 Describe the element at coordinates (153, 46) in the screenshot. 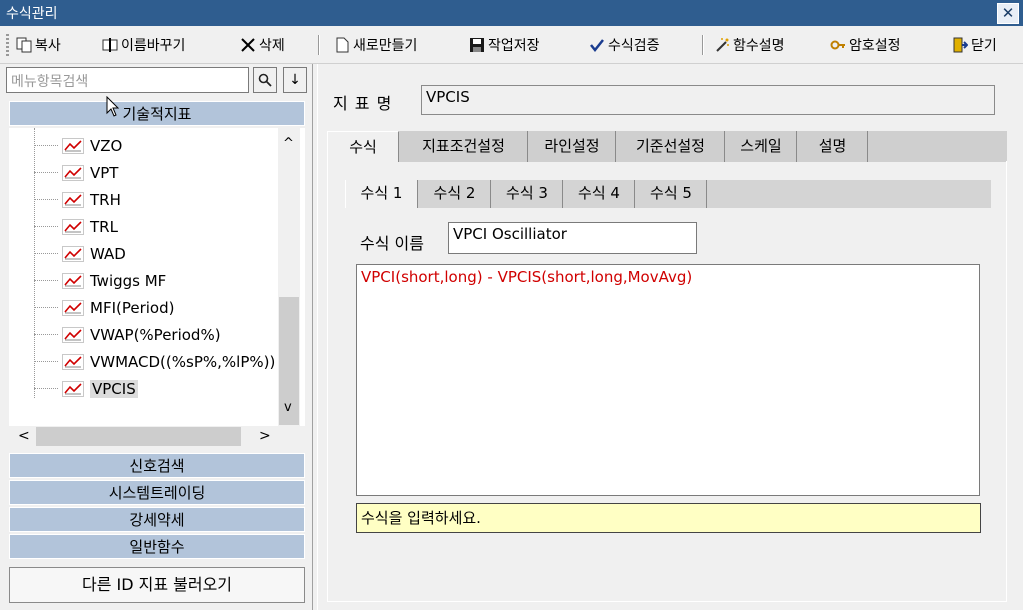

I see `rename-label: 이름바꾸기` at that location.